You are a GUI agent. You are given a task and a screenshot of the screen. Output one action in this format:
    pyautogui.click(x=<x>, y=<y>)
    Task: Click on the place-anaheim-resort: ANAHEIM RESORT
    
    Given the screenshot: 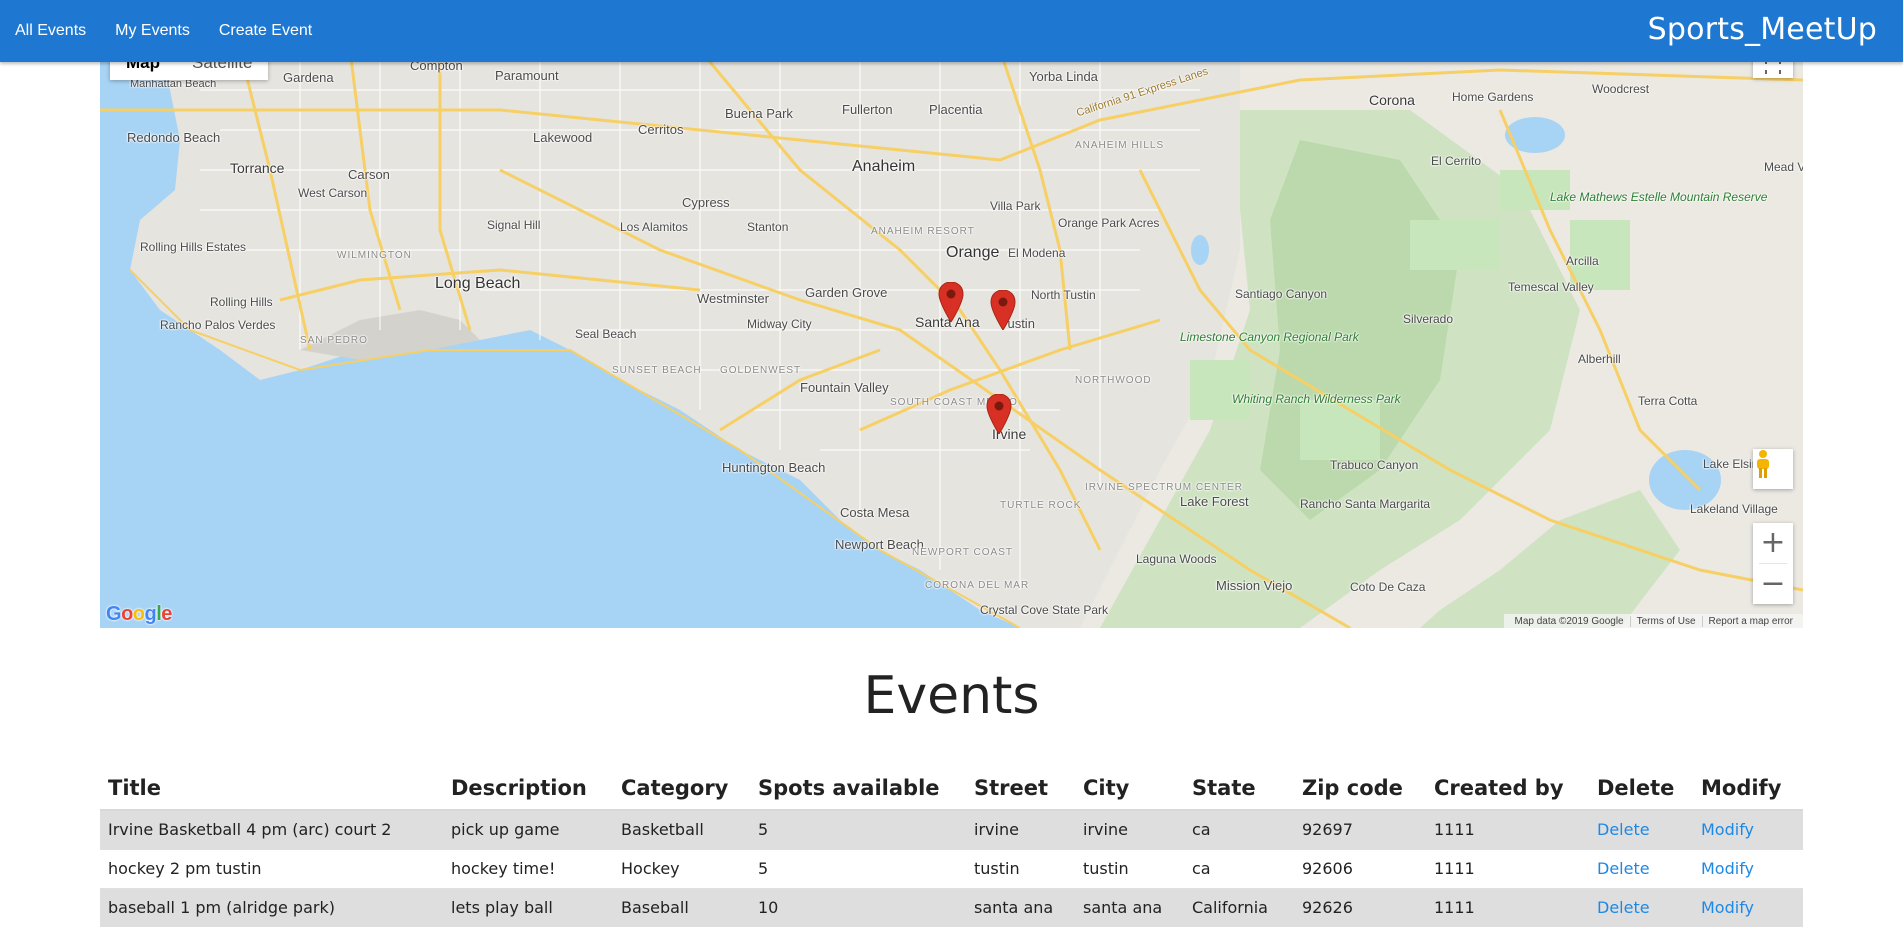 What is the action you would take?
    pyautogui.click(x=923, y=231)
    